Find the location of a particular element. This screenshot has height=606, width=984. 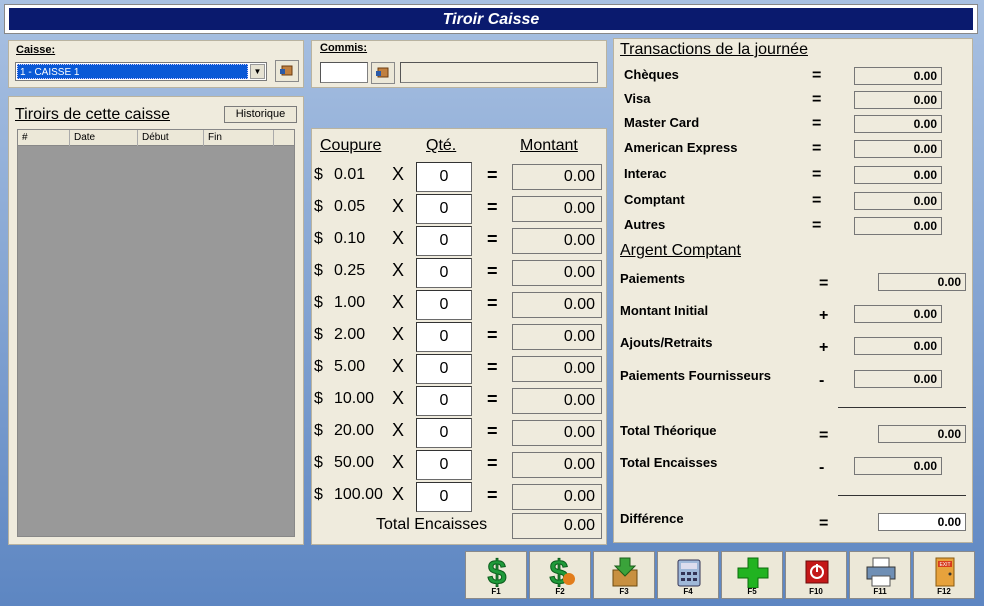

caisse-search-button is located at coordinates (287, 71).